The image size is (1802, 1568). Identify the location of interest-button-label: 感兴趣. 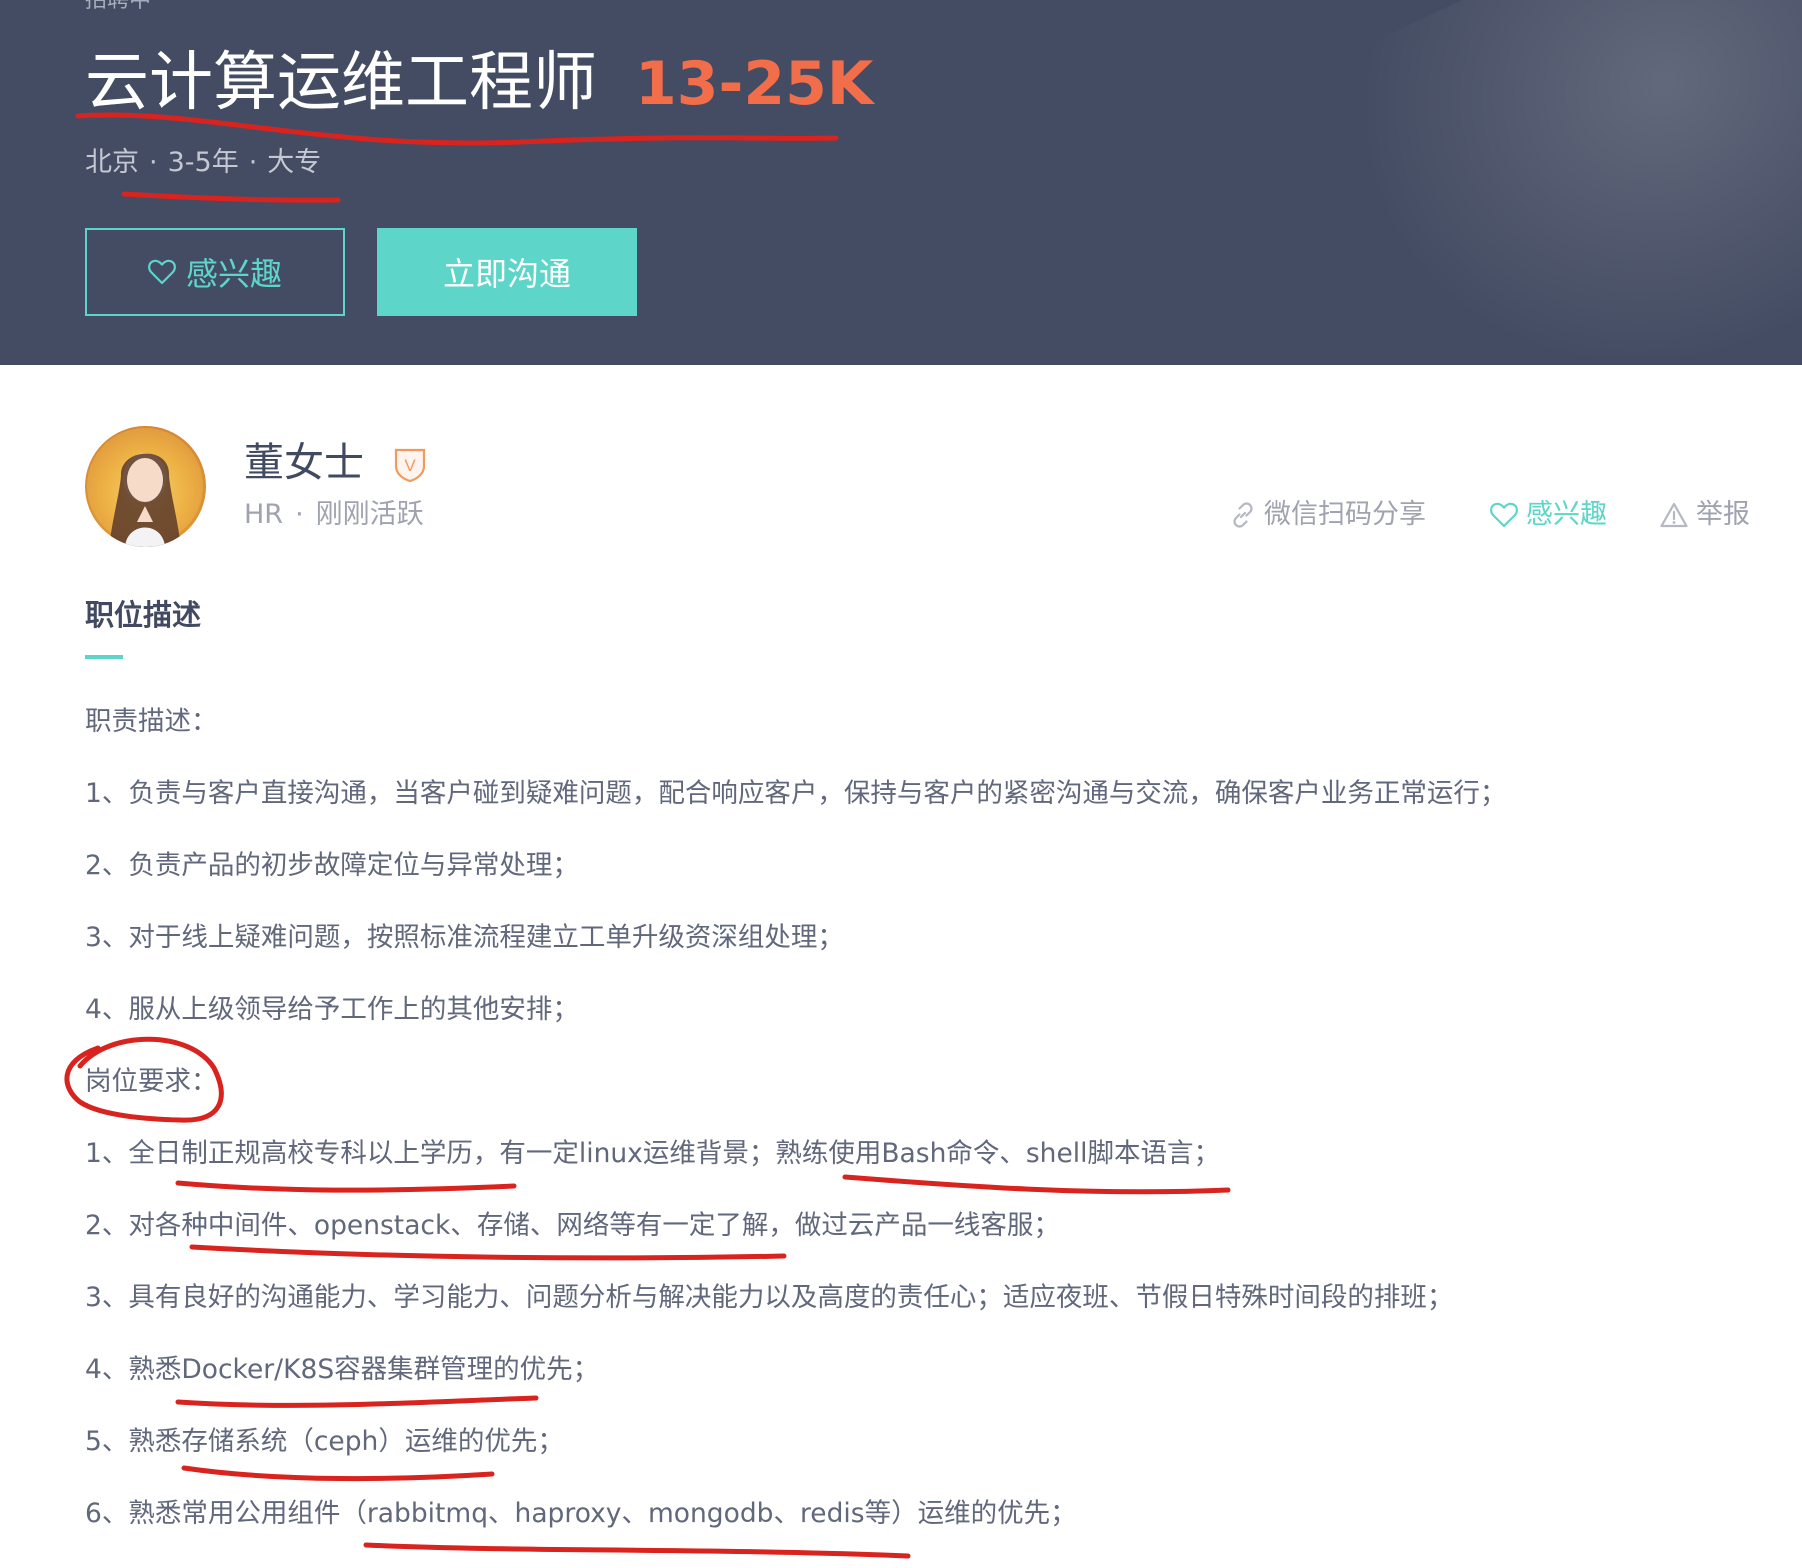
(233, 274).